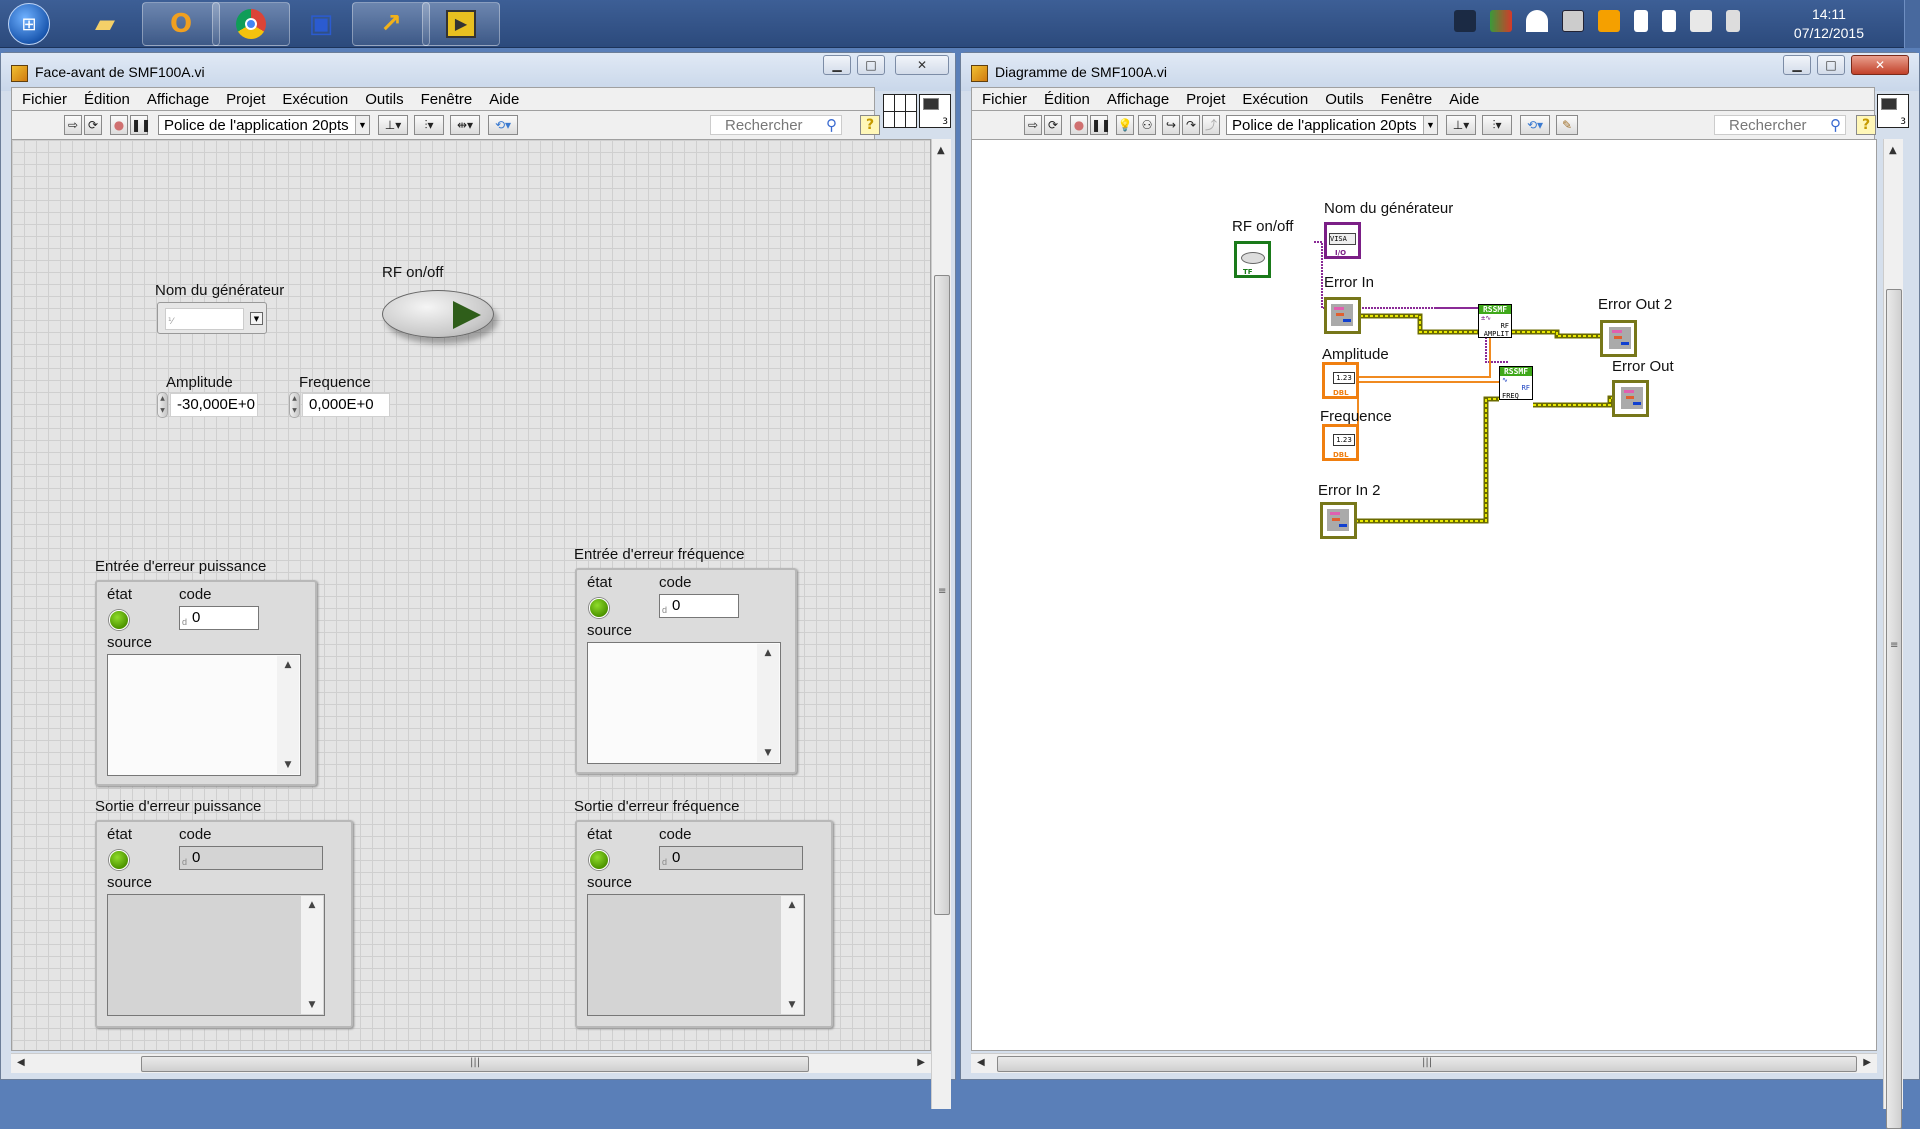 Image resolution: width=1920 pixels, height=1129 pixels. Describe the element at coordinates (1573, 21) in the screenshot. I see `tablet-icon` at that location.